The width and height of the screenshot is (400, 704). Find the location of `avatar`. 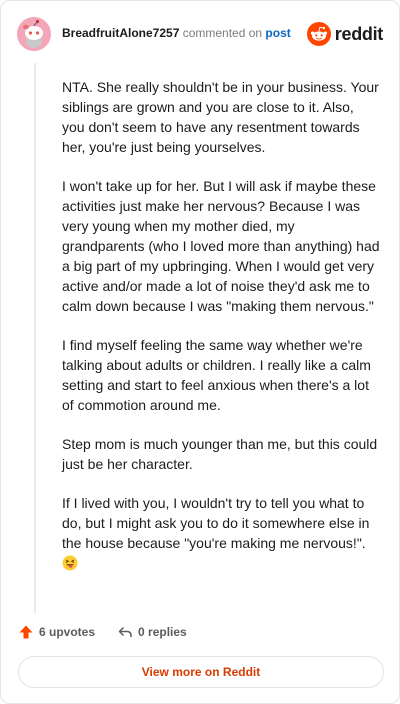

avatar is located at coordinates (34, 34).